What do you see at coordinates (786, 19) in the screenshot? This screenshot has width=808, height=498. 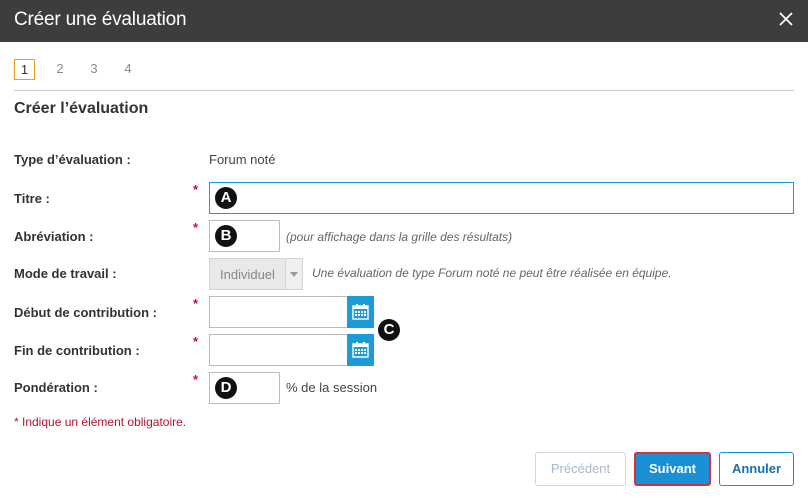 I see `close-icon` at bounding box center [786, 19].